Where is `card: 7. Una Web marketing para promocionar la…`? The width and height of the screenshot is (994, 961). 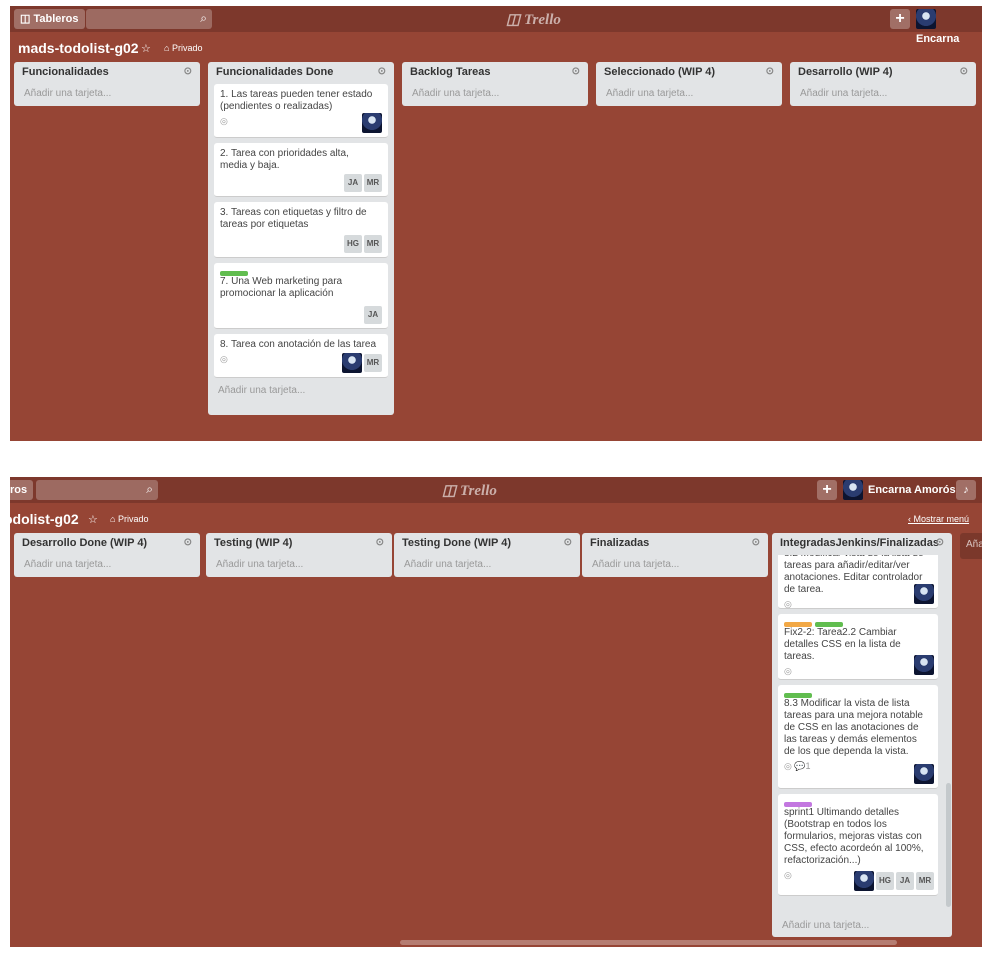
card: 7. Una Web marketing para promocionar la… is located at coordinates (301, 296).